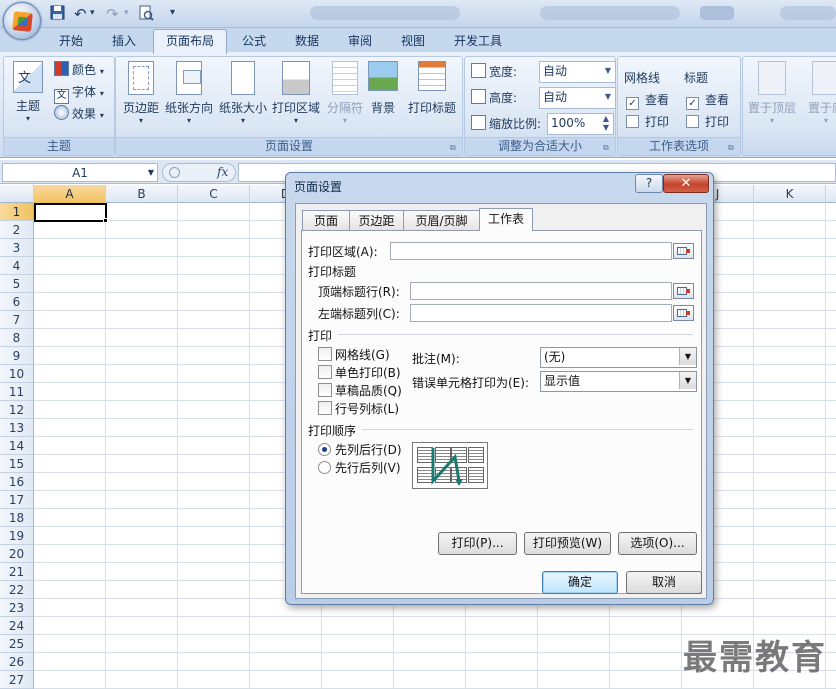 Image resolution: width=836 pixels, height=689 pixels. Describe the element at coordinates (254, 41) in the screenshot. I see `tab-formulas: 公式` at that location.